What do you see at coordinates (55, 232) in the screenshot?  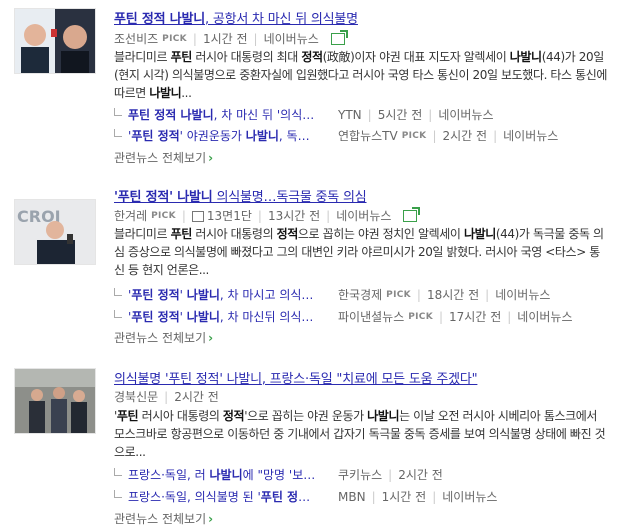 I see `news-thumbnail: CROI` at bounding box center [55, 232].